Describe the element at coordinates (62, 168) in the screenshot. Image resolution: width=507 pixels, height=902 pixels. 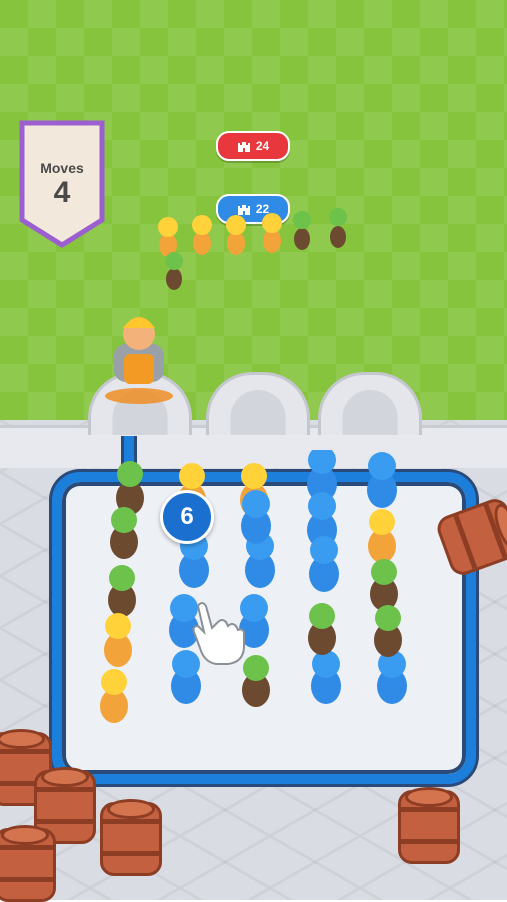
I see `moves-label: Moves` at that location.